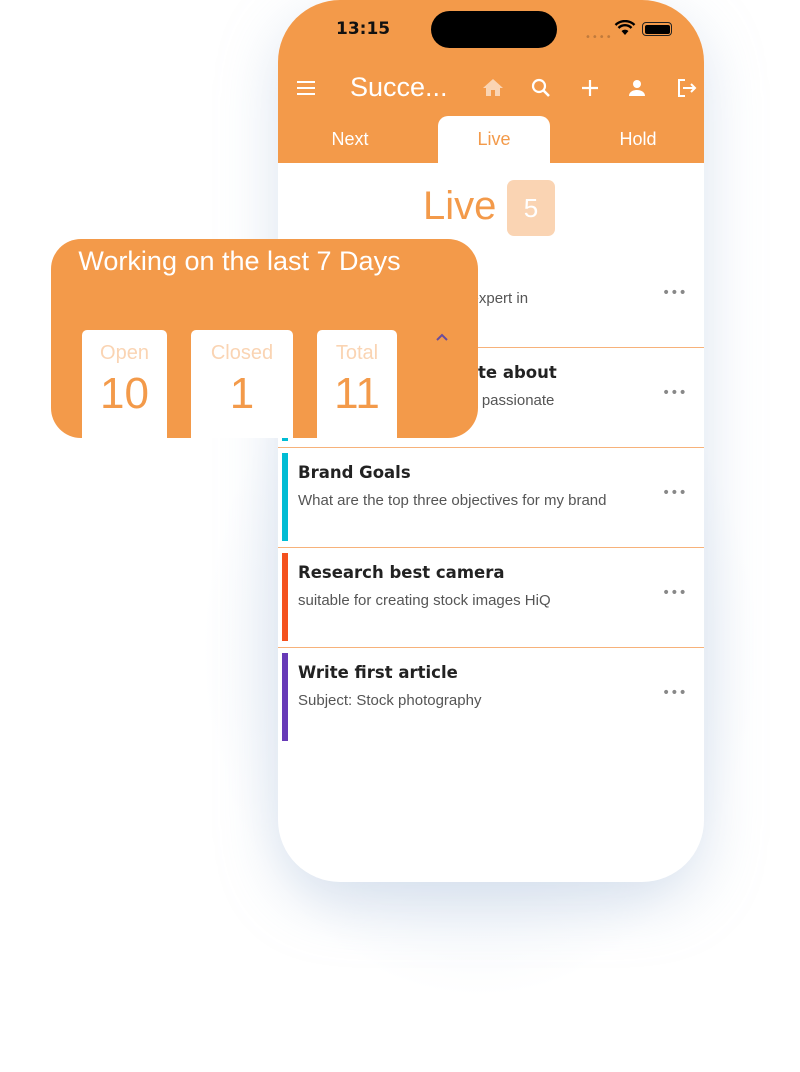 The width and height of the screenshot is (800, 1072). What do you see at coordinates (493, 88) in the screenshot?
I see `home-icon` at bounding box center [493, 88].